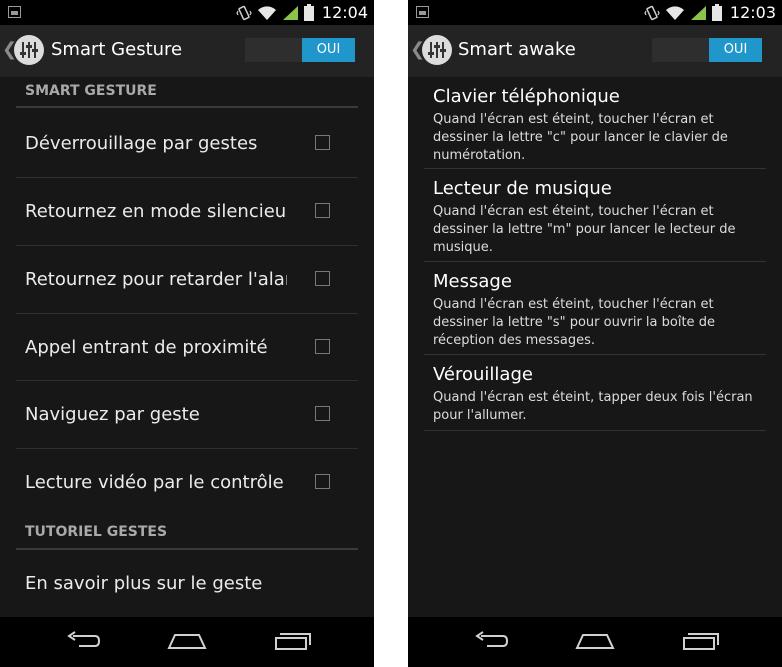 This screenshot has width=782, height=667. What do you see at coordinates (187, 95) in the screenshot?
I see `section-header: SMART GESTURE` at bounding box center [187, 95].